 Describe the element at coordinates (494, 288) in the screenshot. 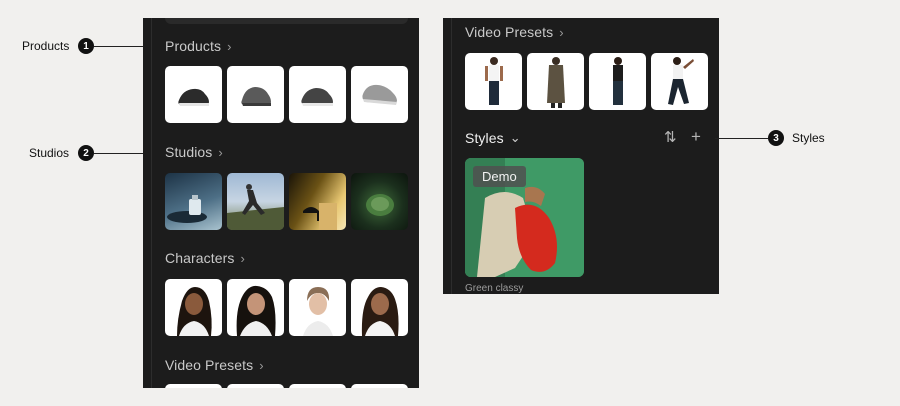

I see `style-caption: Green classy` at that location.